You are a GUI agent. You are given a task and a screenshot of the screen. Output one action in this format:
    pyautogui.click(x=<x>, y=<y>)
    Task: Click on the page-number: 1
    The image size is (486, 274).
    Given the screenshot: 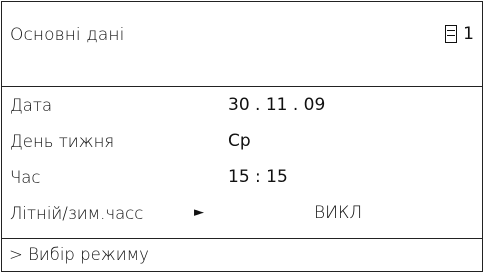 What is the action you would take?
    pyautogui.click(x=468, y=34)
    